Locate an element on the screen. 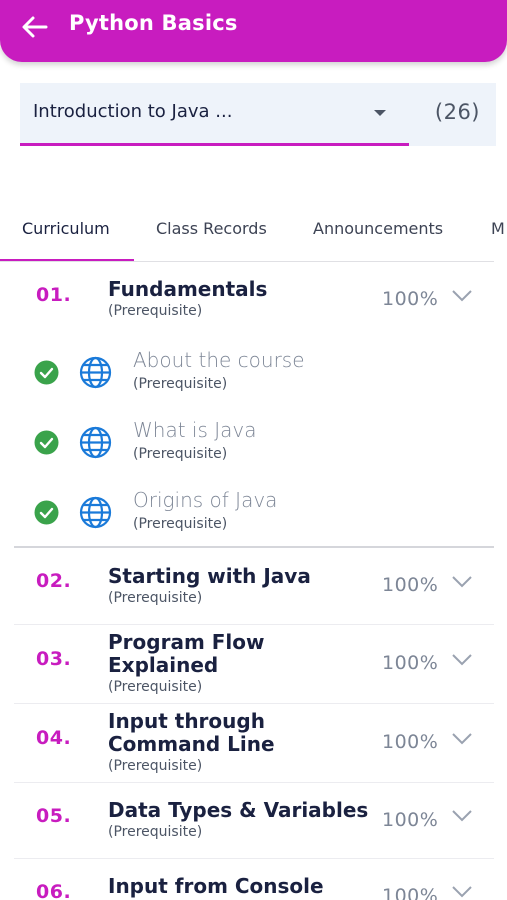 The height and width of the screenshot is (900, 507). tabs-divider is located at coordinates (247, 261).